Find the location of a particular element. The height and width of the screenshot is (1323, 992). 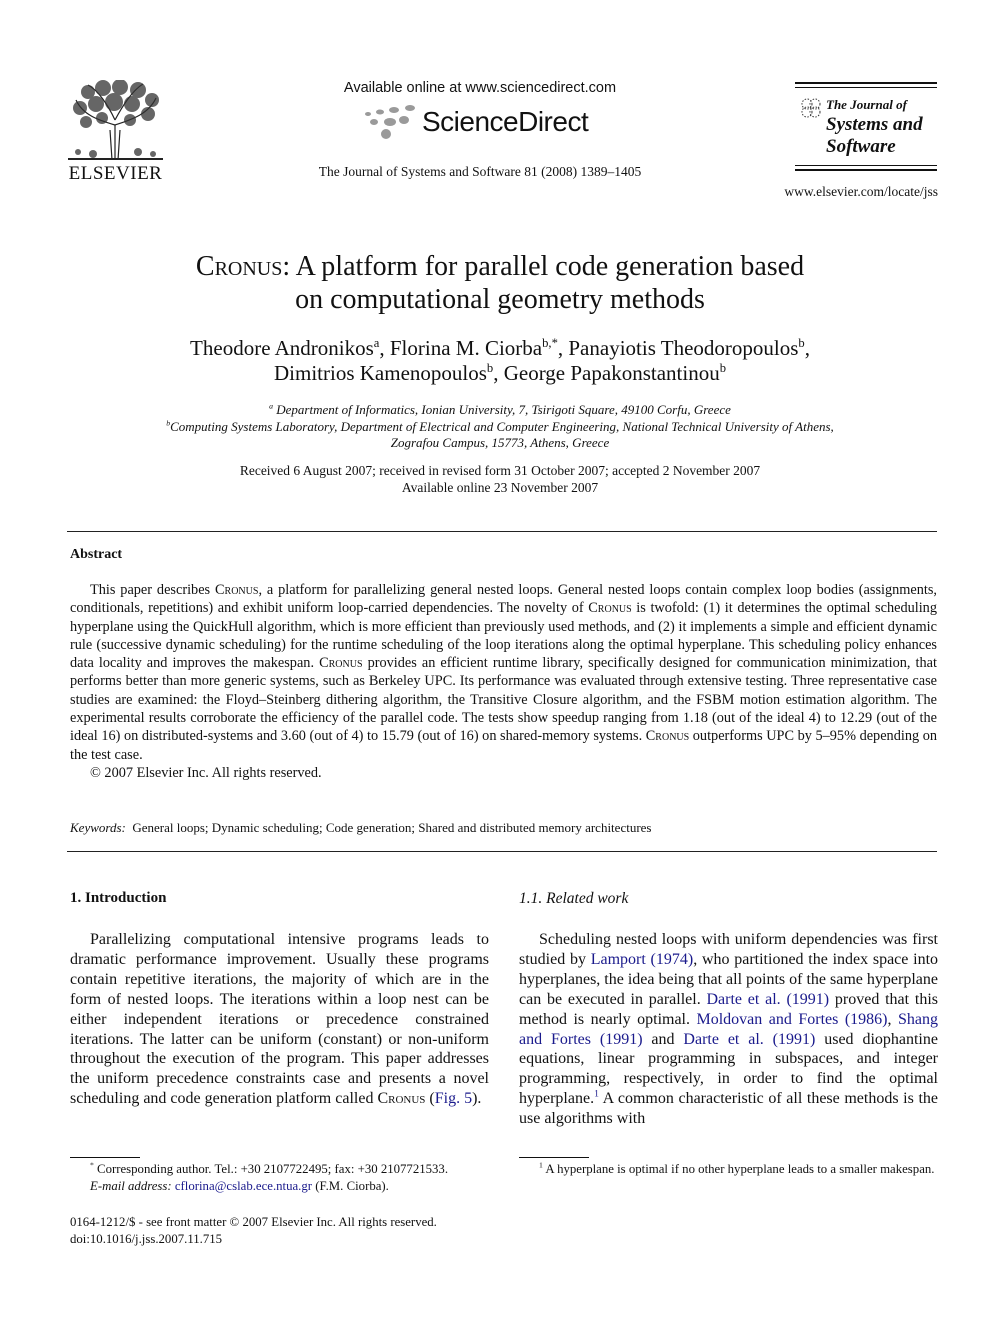

footnote-rule-left is located at coordinates (105, 1157).